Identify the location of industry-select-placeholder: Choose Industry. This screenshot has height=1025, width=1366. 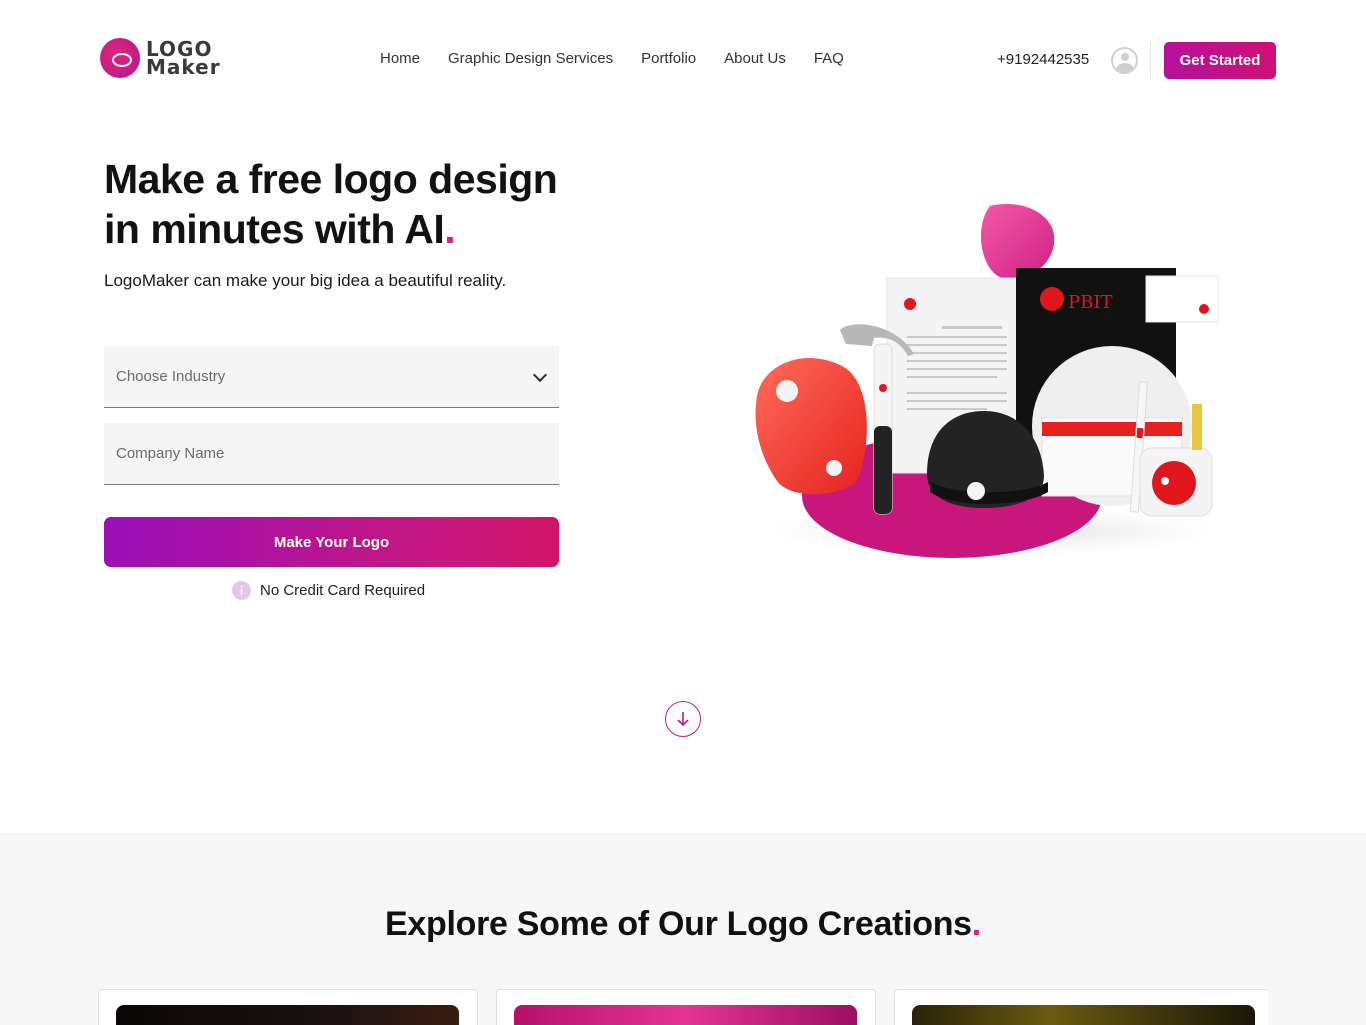
(171, 376).